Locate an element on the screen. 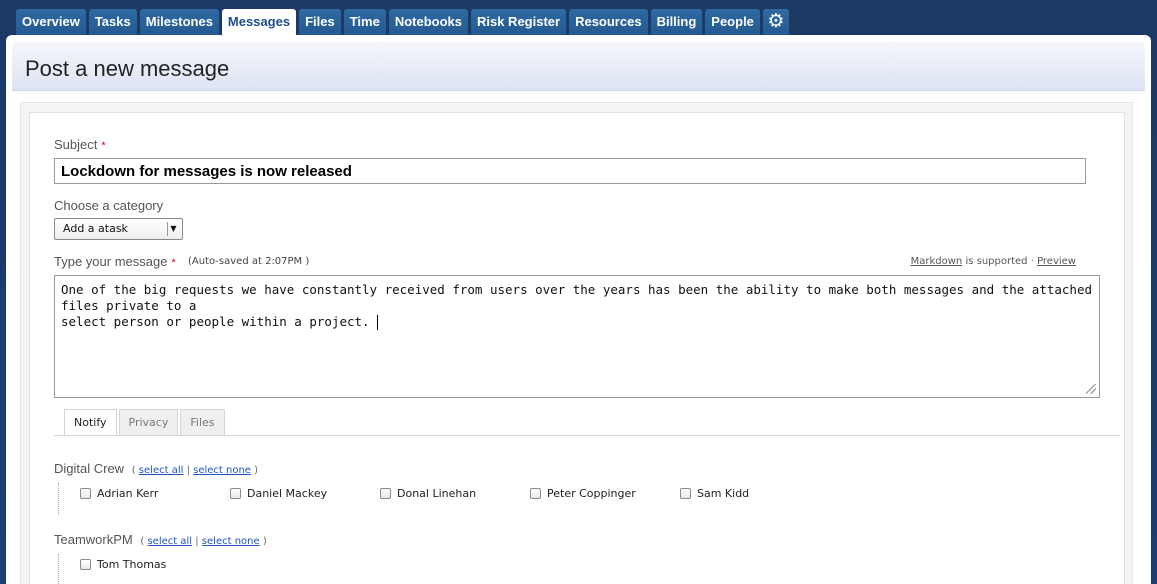  subject-label: Subject * is located at coordinates (80, 144).